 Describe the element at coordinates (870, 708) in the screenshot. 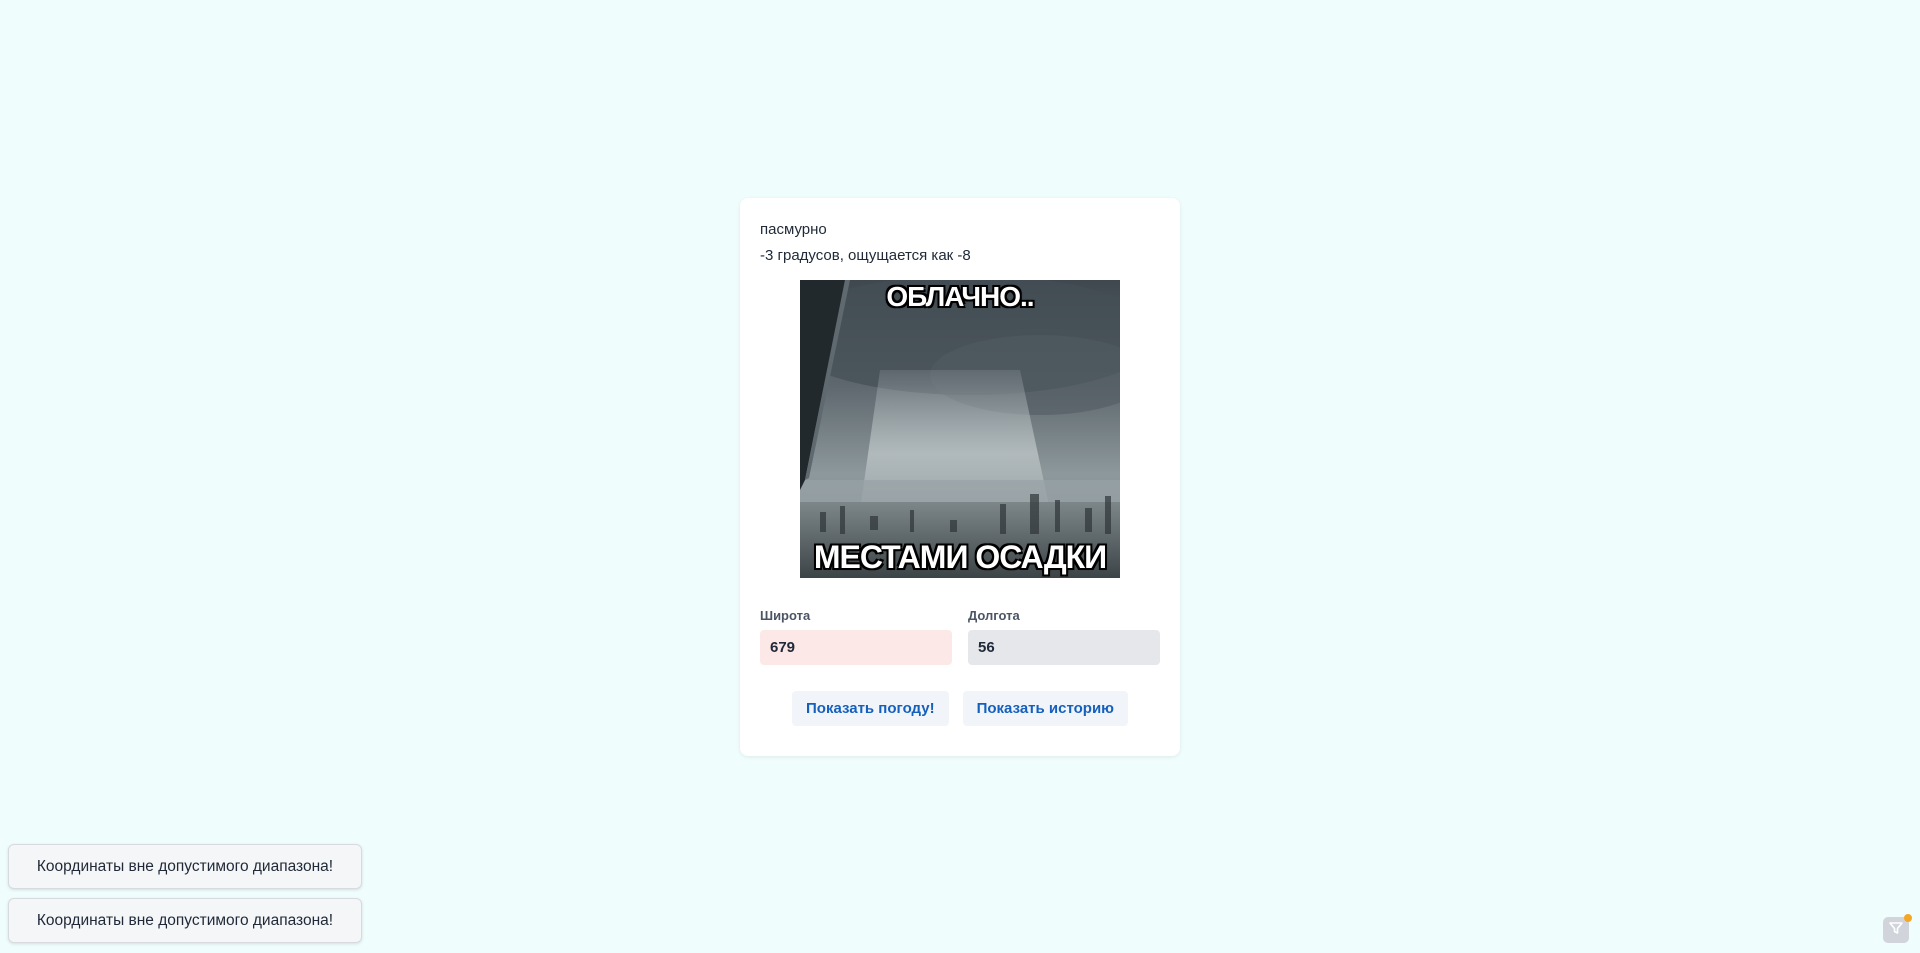

I see `show-weather-button: Показать погоду!` at that location.